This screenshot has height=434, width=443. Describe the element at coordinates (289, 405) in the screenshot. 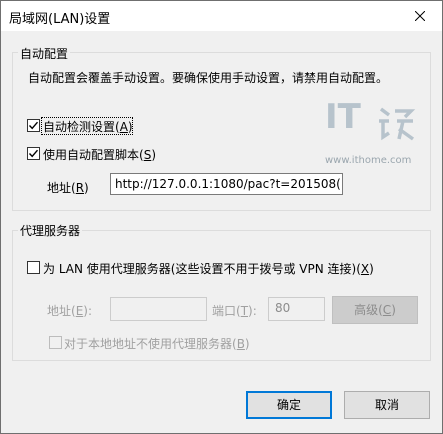

I see `ok-button: 确定` at that location.